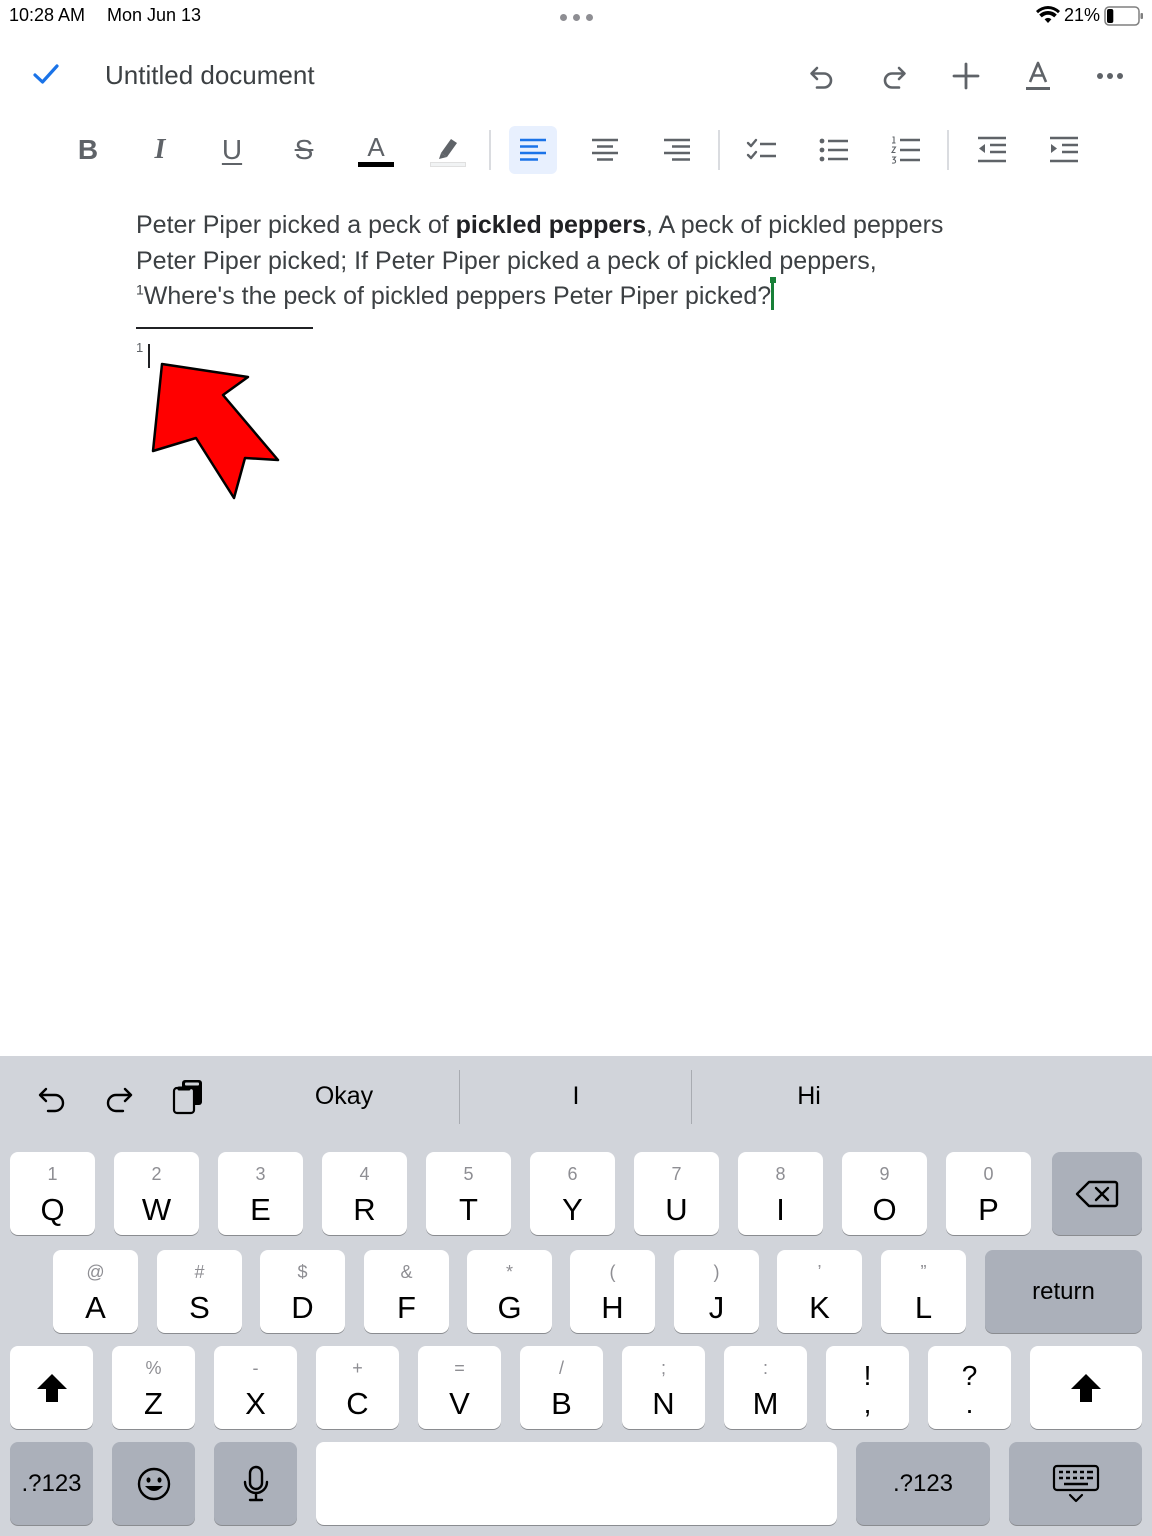 The width and height of the screenshot is (1152, 1536). Describe the element at coordinates (966, 76) in the screenshot. I see `insert-plus-icon` at that location.